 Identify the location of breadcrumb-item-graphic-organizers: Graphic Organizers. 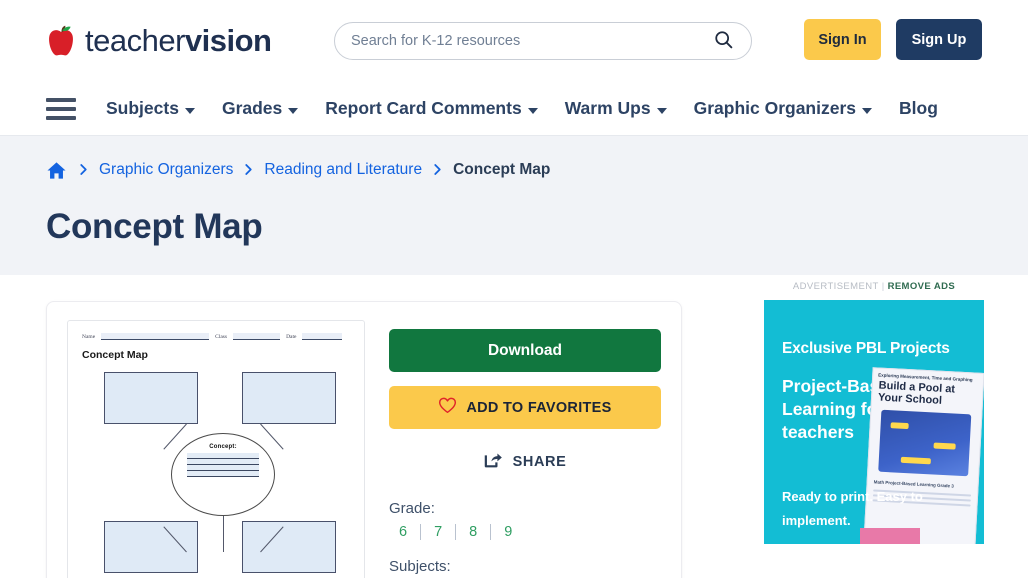
(166, 170).